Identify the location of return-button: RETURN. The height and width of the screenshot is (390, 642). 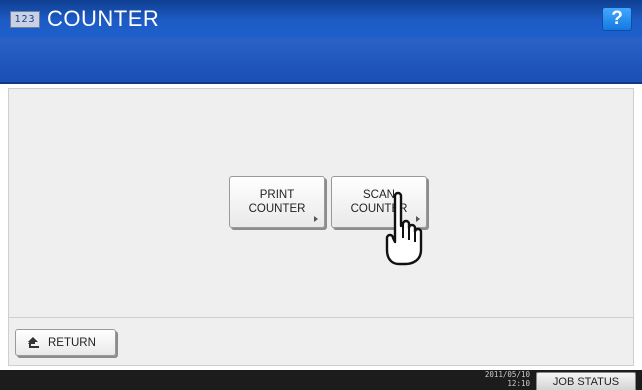
(65, 342).